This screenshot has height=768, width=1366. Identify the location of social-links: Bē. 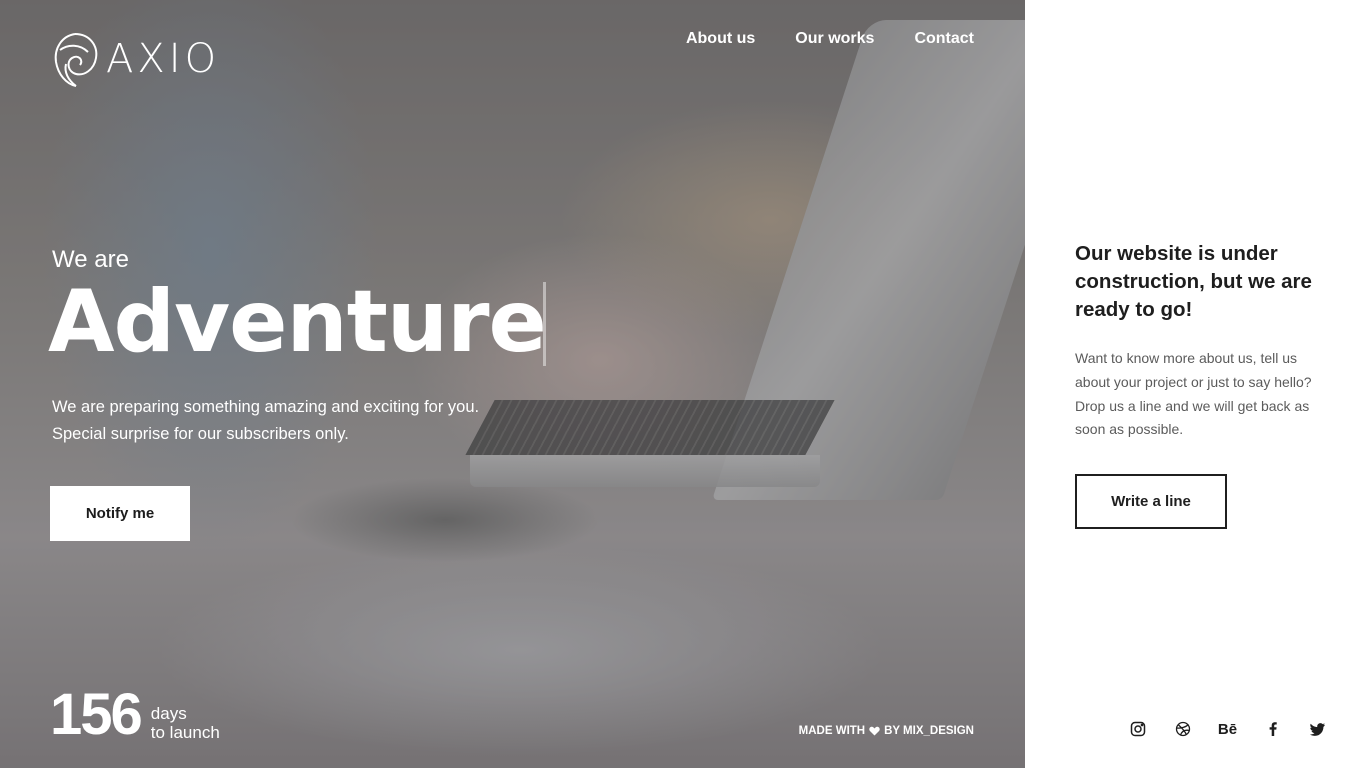
(1227, 729).